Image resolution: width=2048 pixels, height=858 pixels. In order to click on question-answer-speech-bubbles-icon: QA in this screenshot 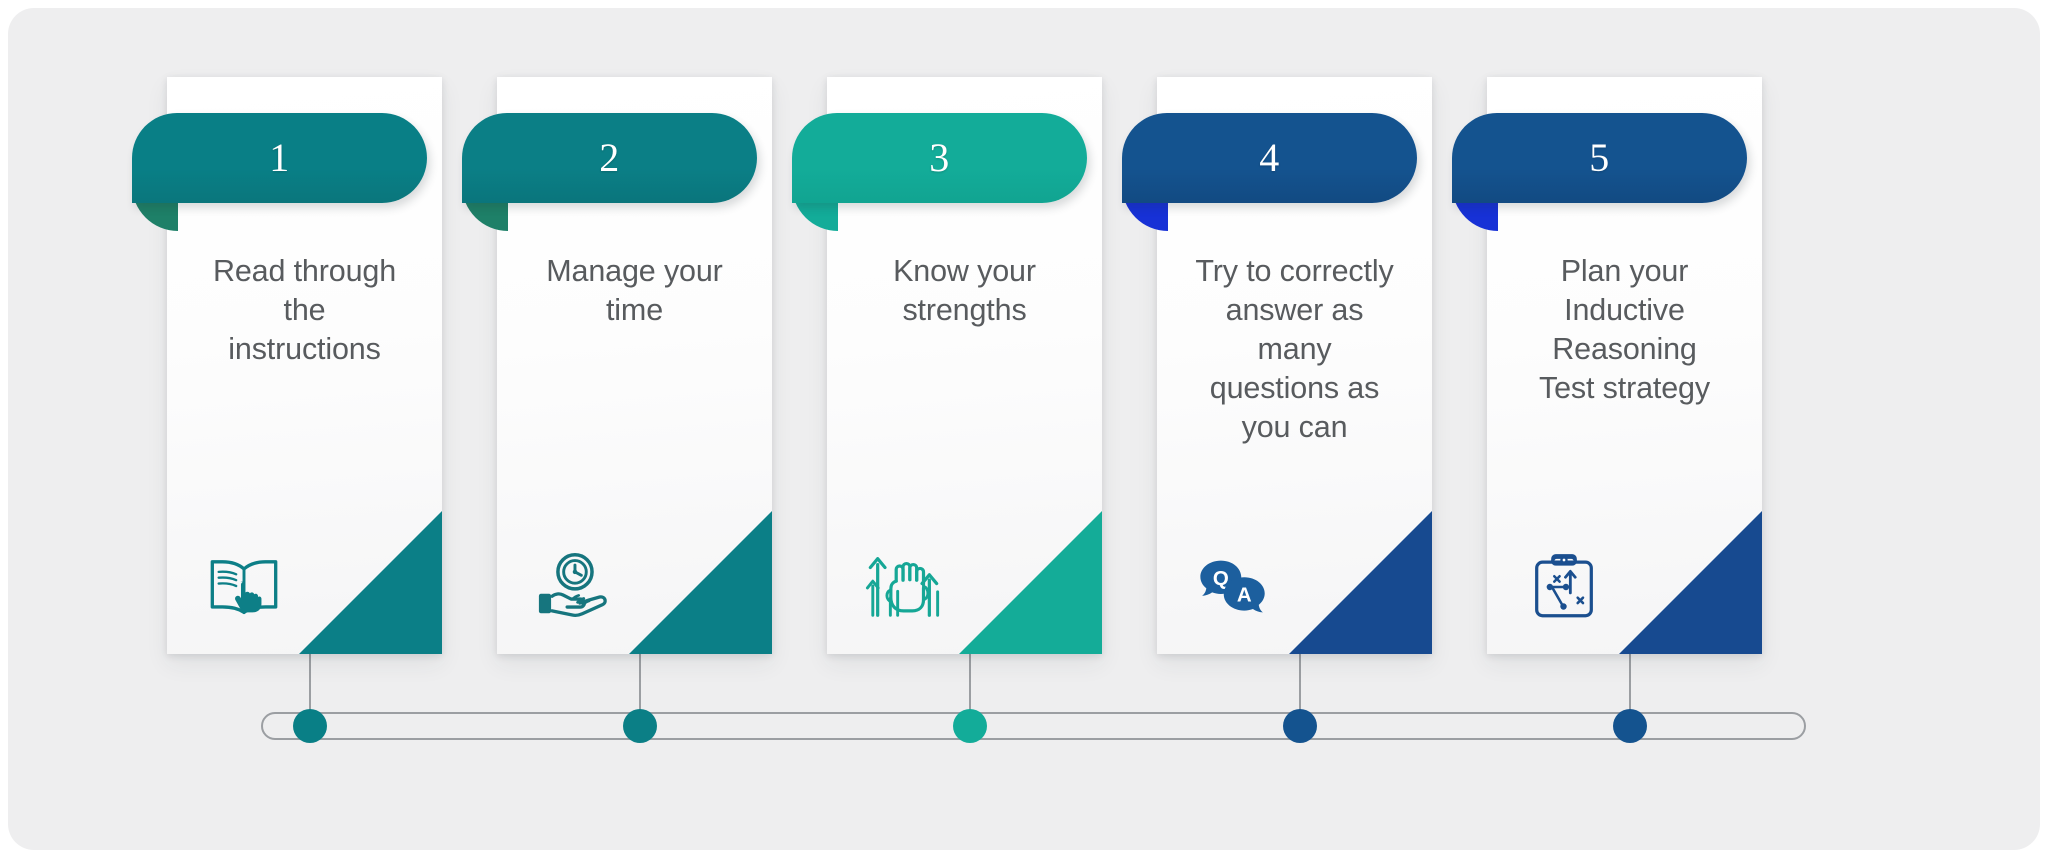, I will do `click(1234, 586)`.